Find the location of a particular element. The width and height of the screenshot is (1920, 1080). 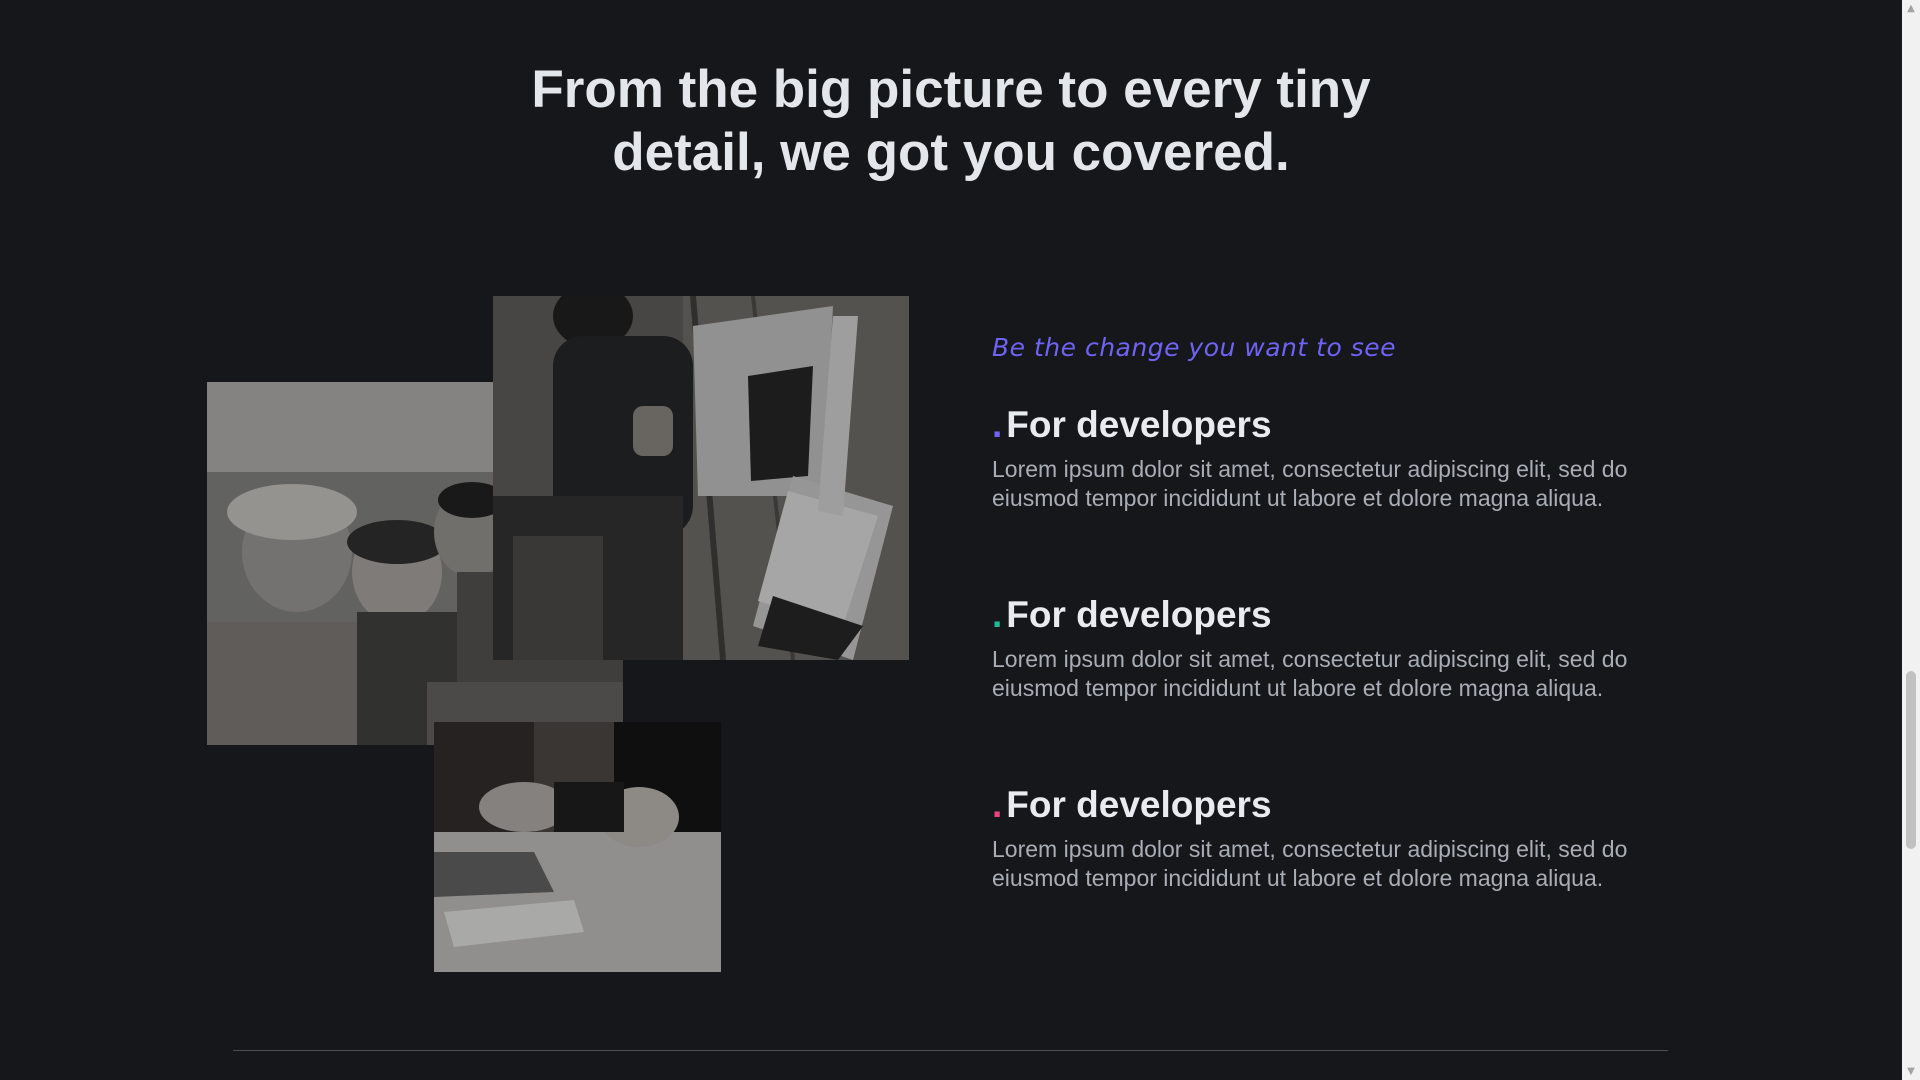

caret-down-icon: ▼ is located at coordinates (1911, 1071).